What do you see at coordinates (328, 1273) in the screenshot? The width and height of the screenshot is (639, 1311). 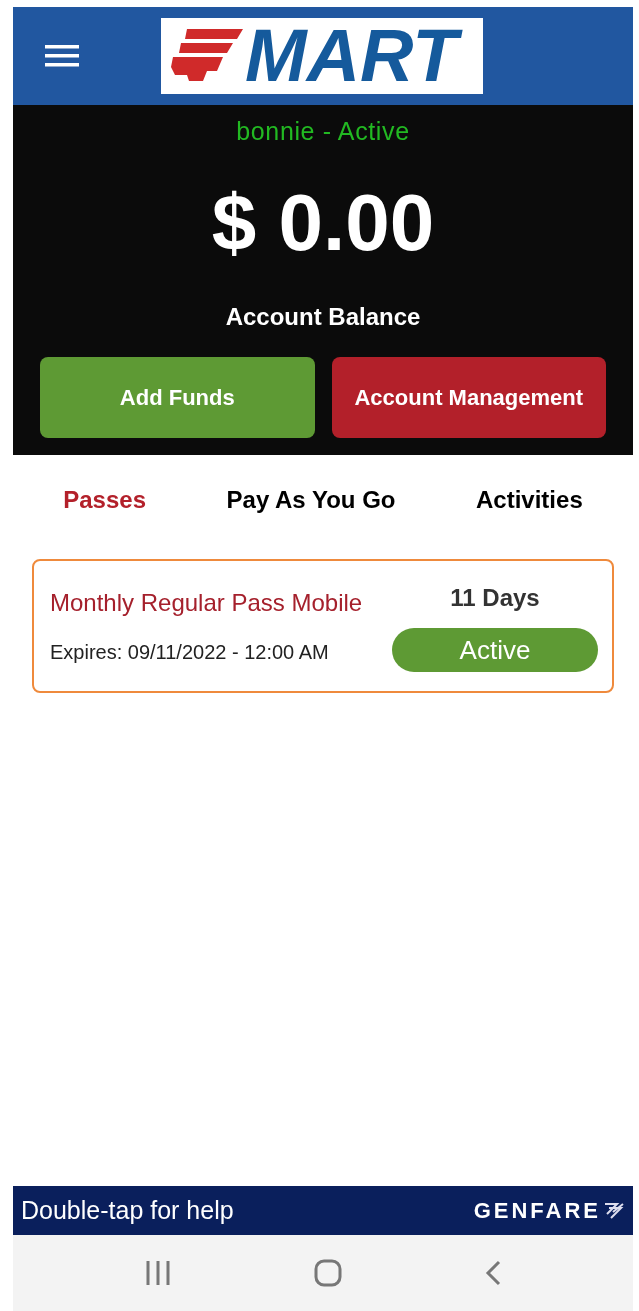 I see `home-icon` at bounding box center [328, 1273].